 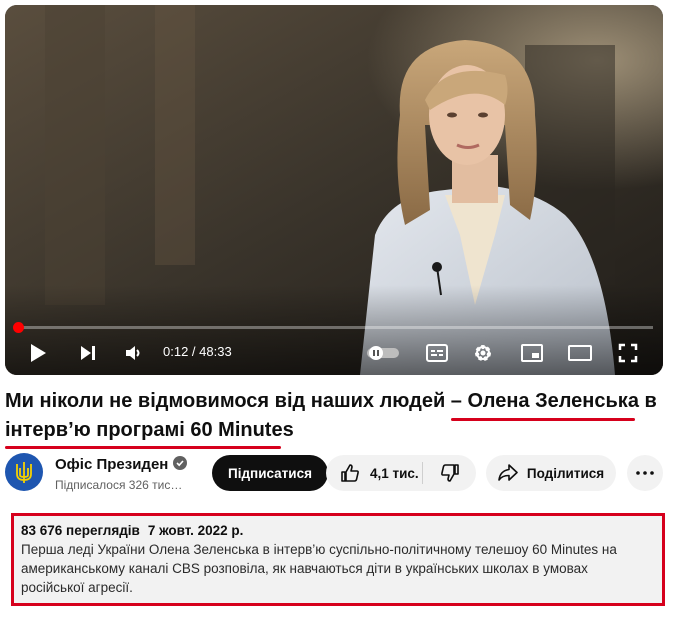 I want to click on autoplay-toggle, so click(x=383, y=353).